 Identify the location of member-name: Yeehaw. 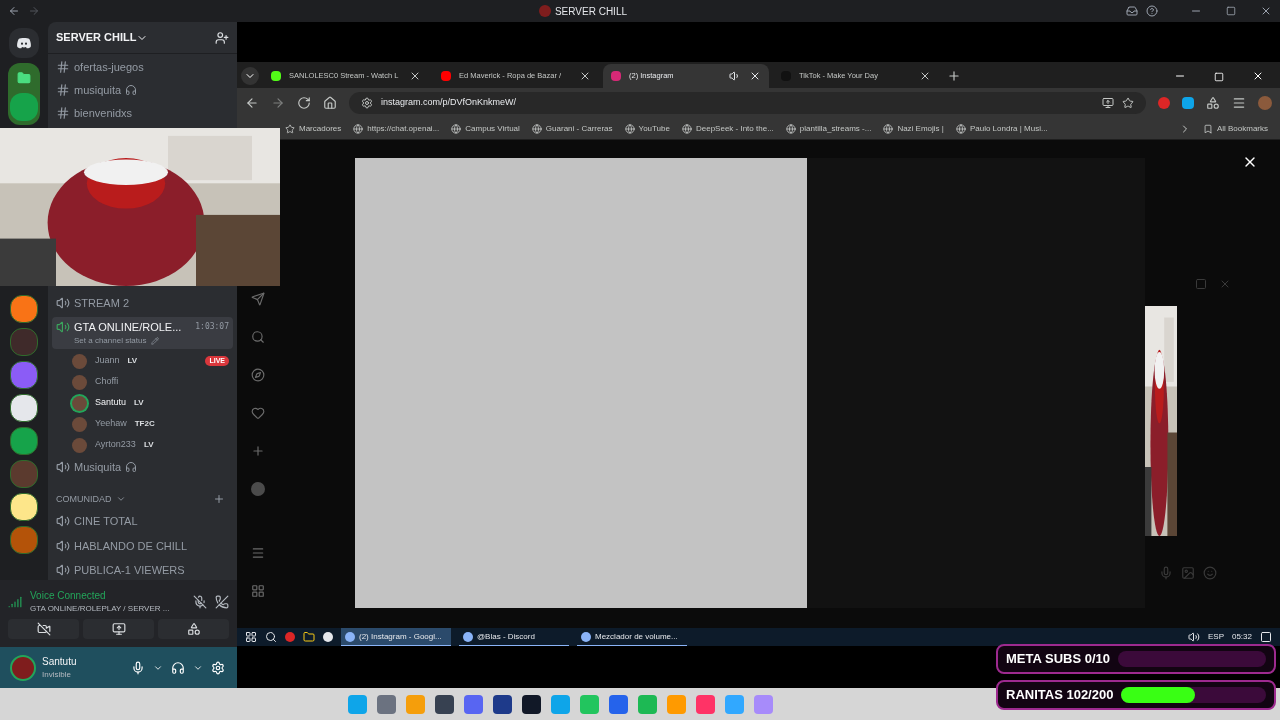
(111, 424).